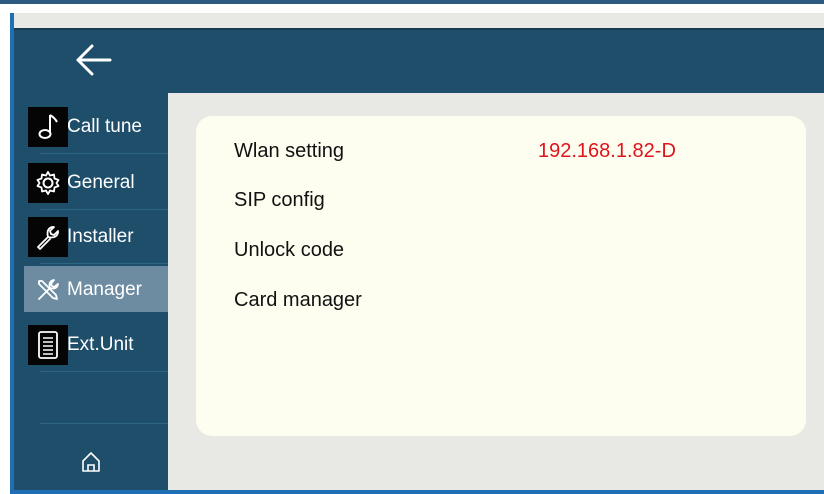 This screenshot has width=824, height=494. I want to click on sidebar-item-installer: Installer, so click(96, 236).